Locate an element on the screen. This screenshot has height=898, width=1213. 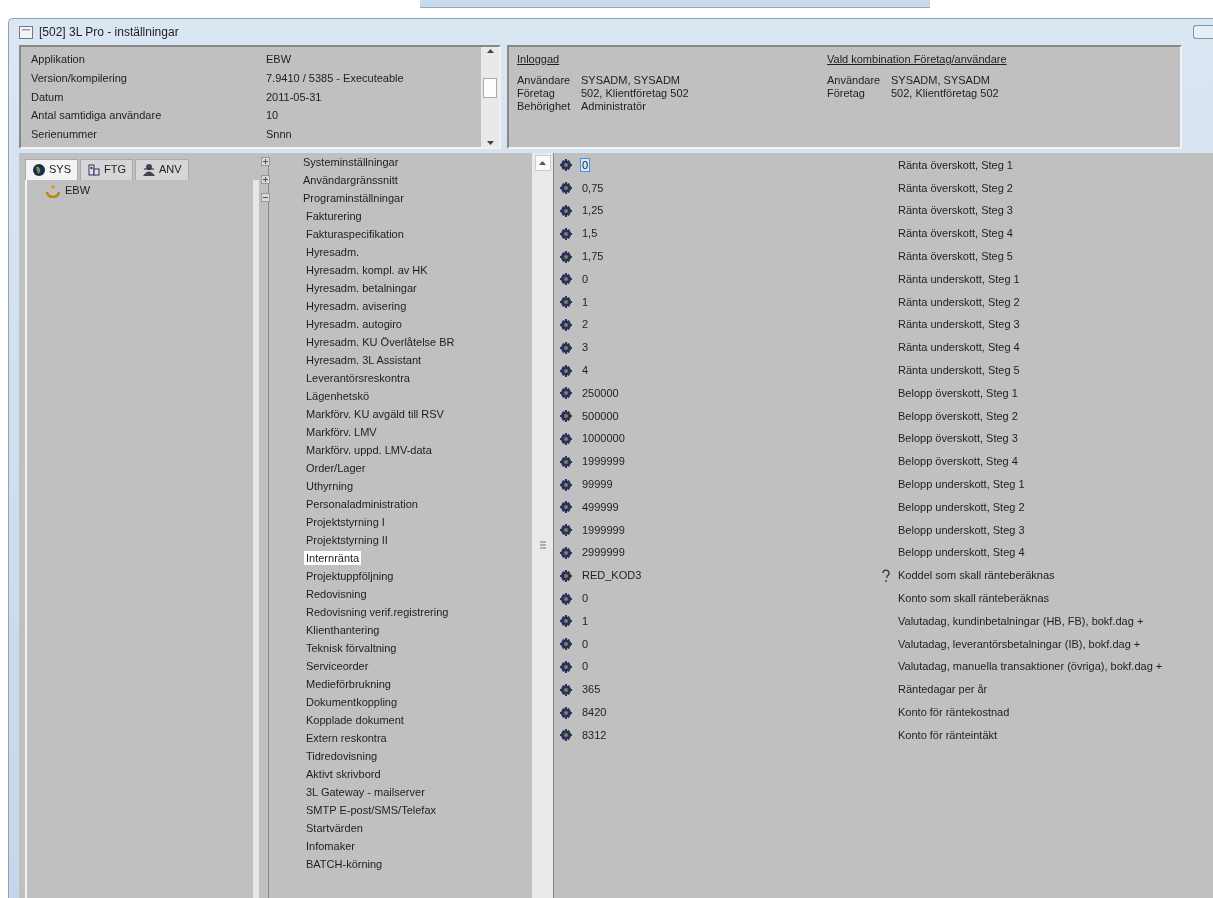
grip-icon is located at coordinates (542, 545).